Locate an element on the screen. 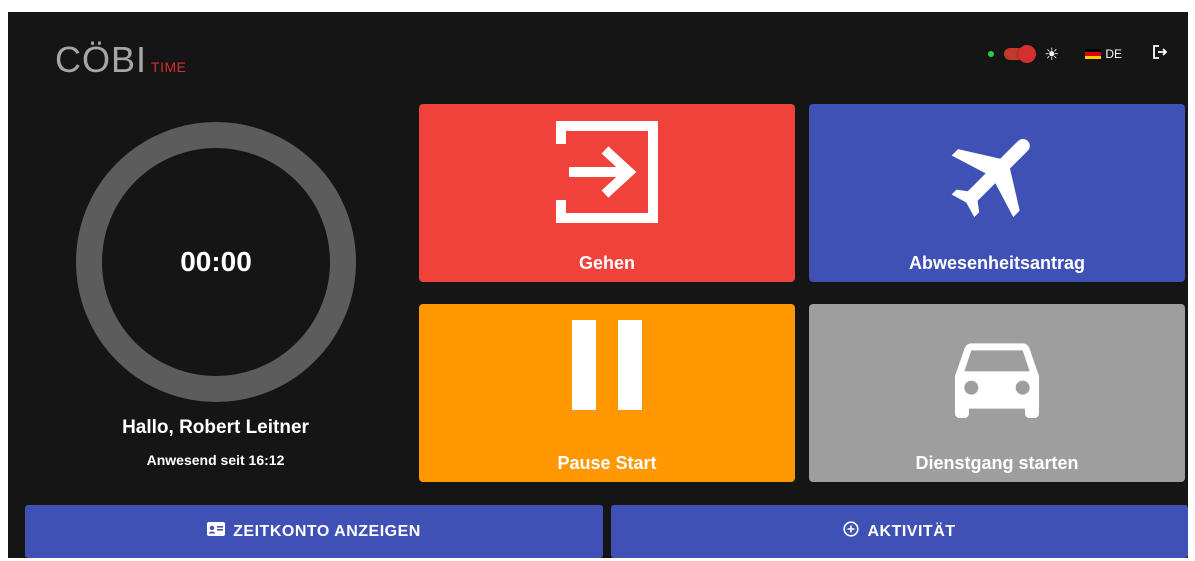 This screenshot has height=561, width=1195. online-status-icon is located at coordinates (991, 54).